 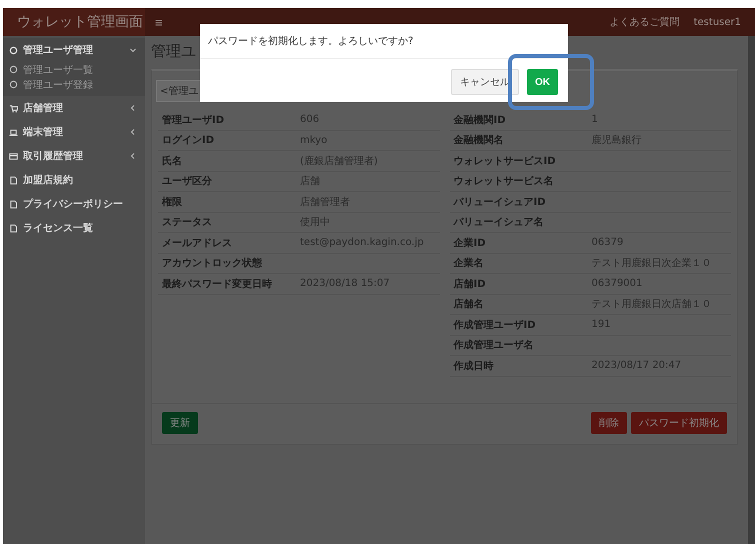 I want to click on field-label: 氏名, so click(x=172, y=161).